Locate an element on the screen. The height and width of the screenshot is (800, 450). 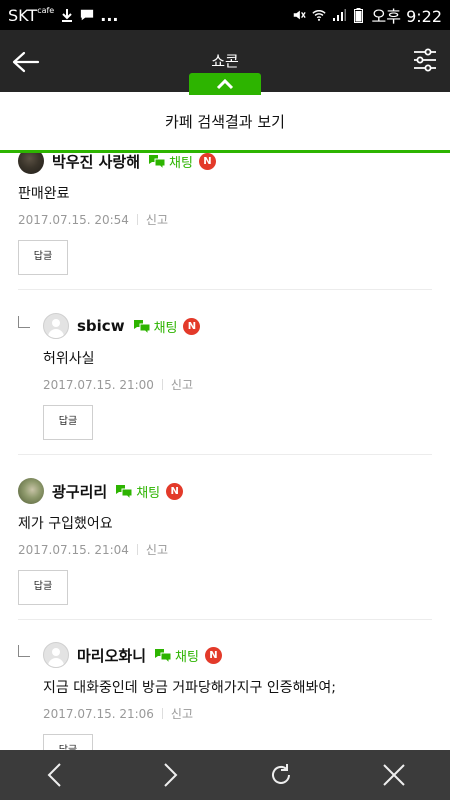
back-icon is located at coordinates (56, 775).